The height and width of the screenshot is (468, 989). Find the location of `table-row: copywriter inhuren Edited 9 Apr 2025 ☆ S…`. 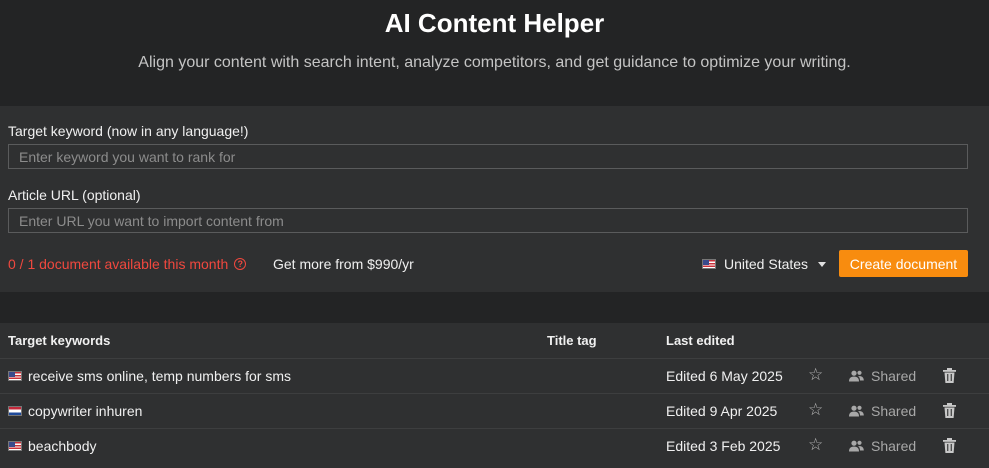

table-row: copywriter inhuren Edited 9 Apr 2025 ☆ S… is located at coordinates (494, 410).